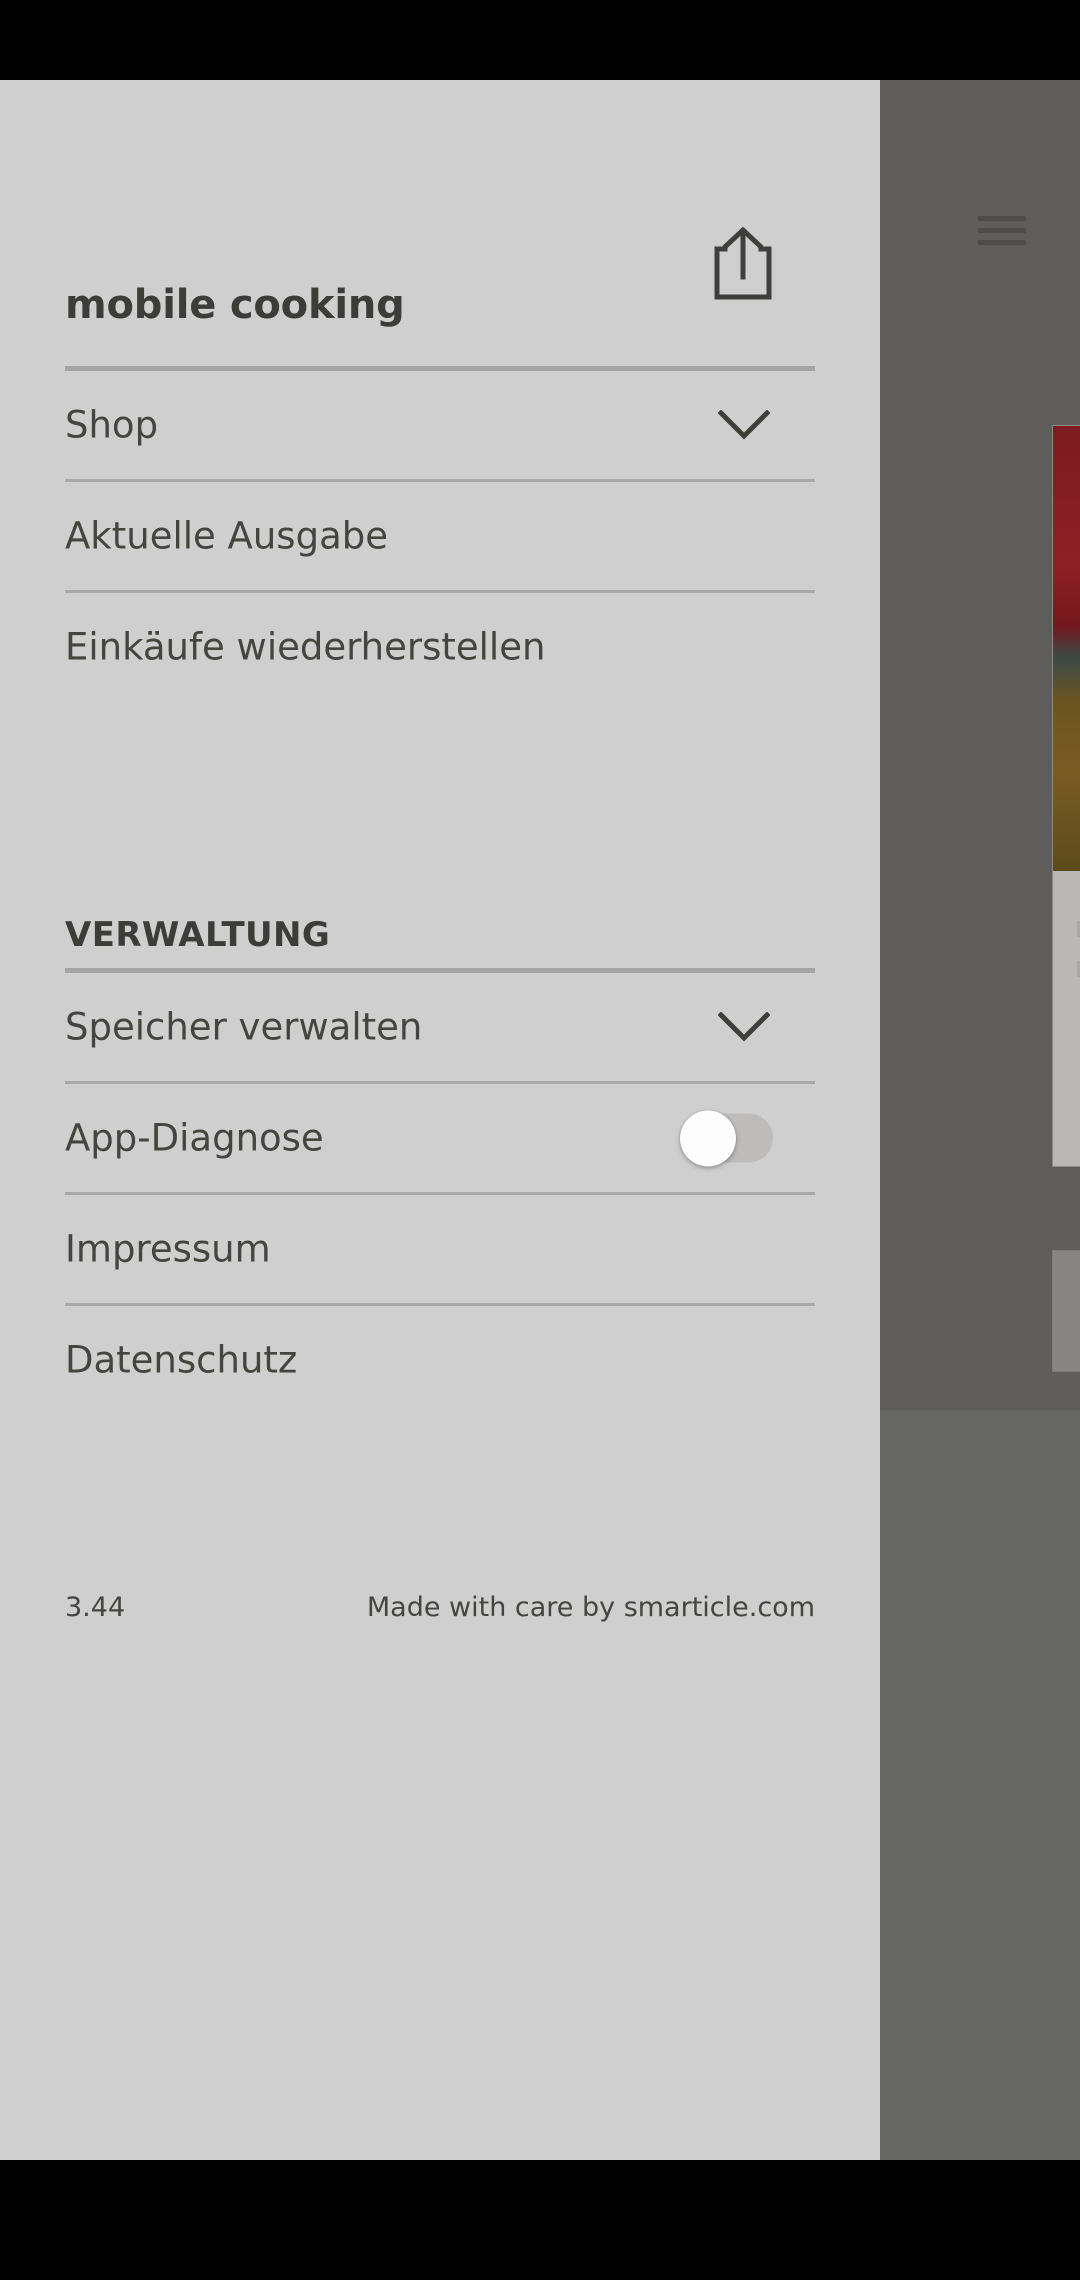  What do you see at coordinates (540, 2220) in the screenshot?
I see `system-navigation-bar` at bounding box center [540, 2220].